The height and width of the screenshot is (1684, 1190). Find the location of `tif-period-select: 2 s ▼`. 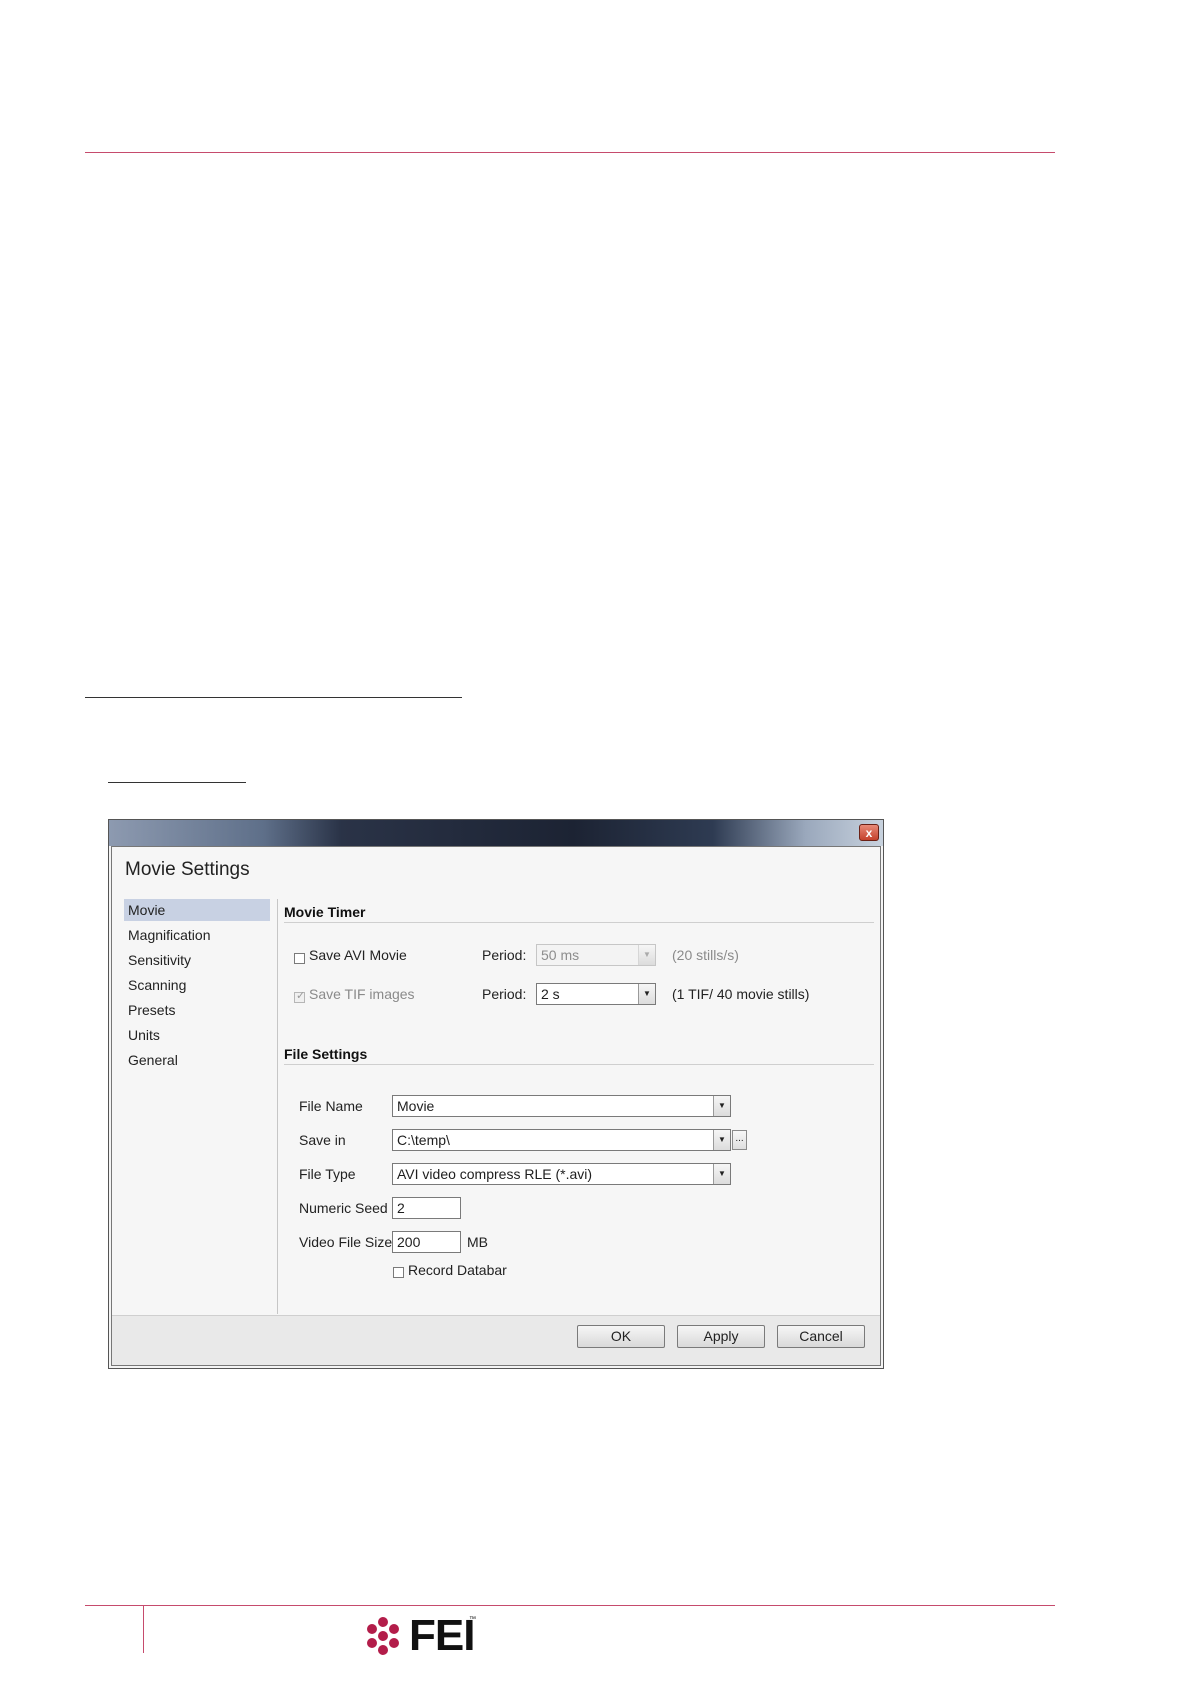

tif-period-select: 2 s ▼ is located at coordinates (596, 994).